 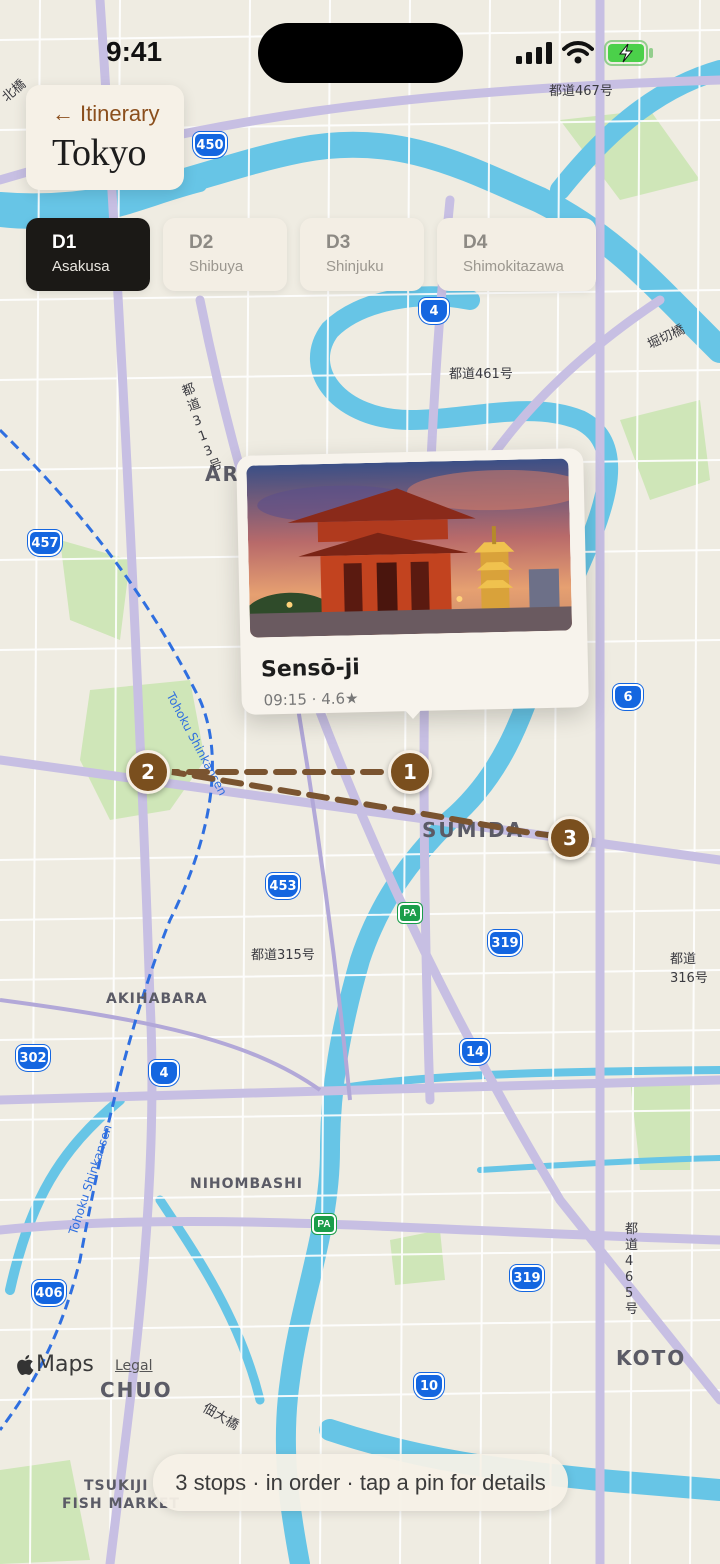 I want to click on tab-day-2: D2 Shibuya, so click(x=225, y=254).